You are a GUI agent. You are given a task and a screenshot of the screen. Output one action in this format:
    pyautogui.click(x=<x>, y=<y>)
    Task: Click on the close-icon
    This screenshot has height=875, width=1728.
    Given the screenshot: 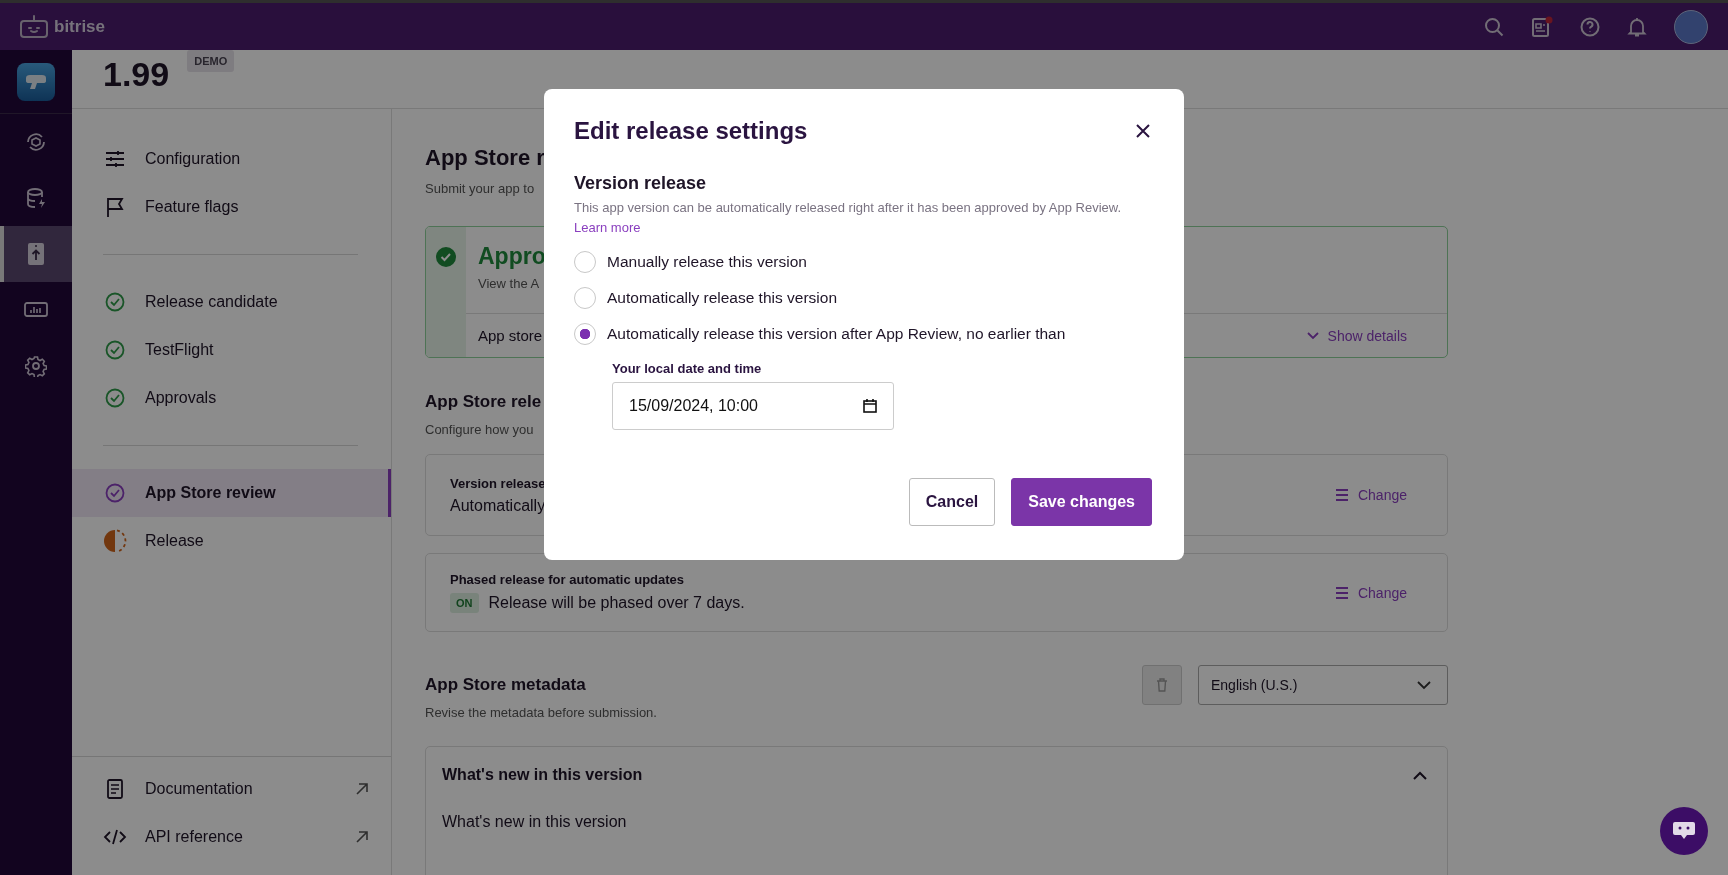 What is the action you would take?
    pyautogui.click(x=1143, y=131)
    